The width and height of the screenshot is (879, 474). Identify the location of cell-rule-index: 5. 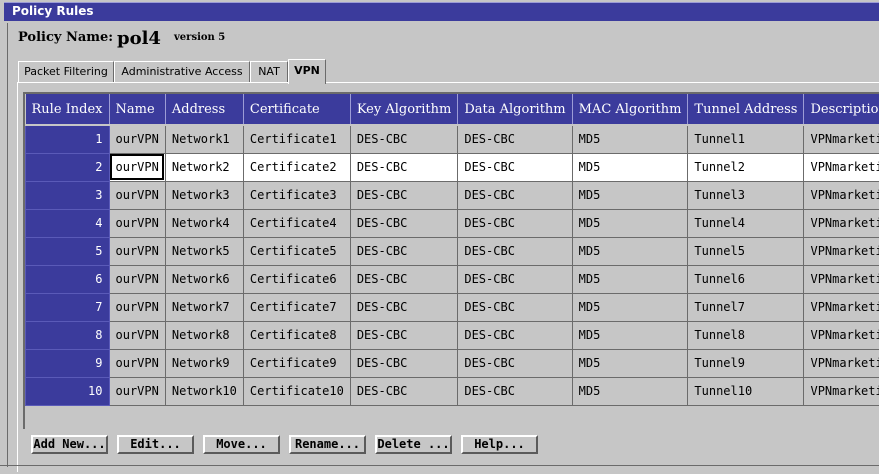
(68, 251).